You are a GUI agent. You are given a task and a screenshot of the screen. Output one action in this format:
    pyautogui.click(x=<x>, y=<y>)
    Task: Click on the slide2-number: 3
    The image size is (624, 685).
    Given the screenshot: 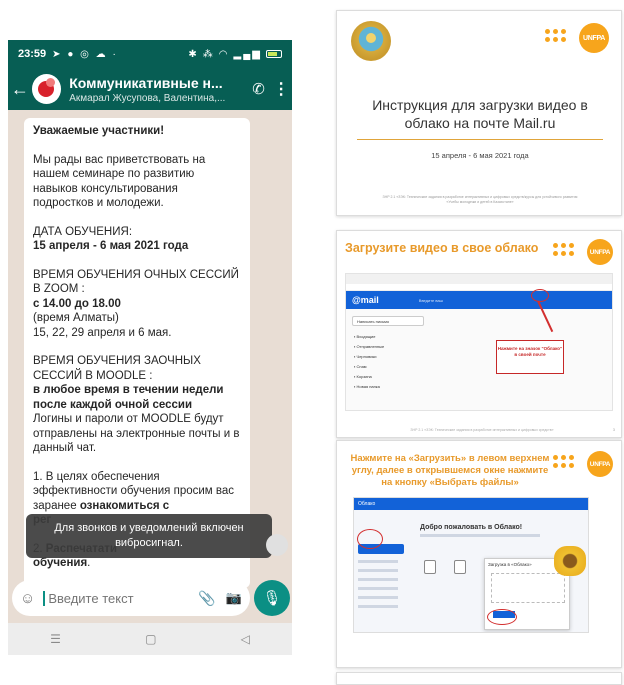 What is the action you would take?
    pyautogui.click(x=613, y=429)
    